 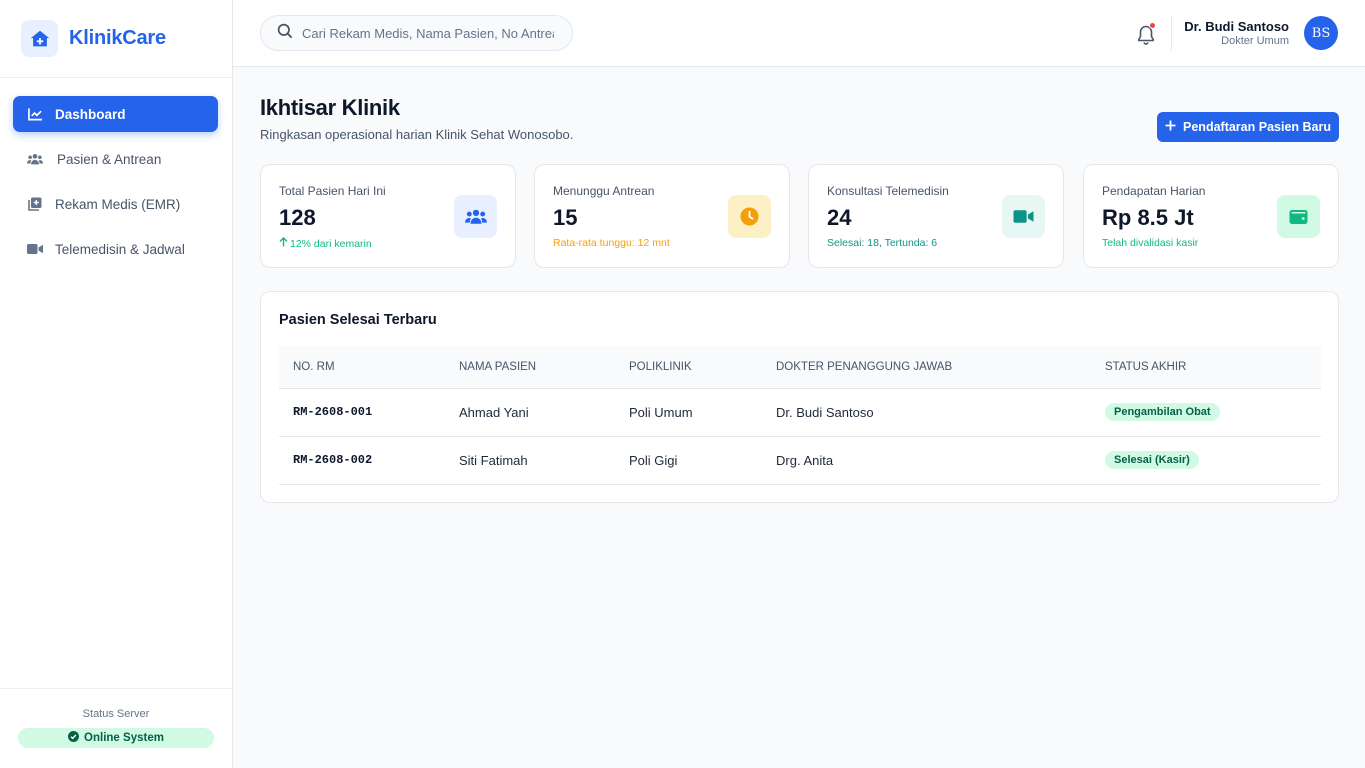 I want to click on avatar: BS, so click(x=1321, y=33).